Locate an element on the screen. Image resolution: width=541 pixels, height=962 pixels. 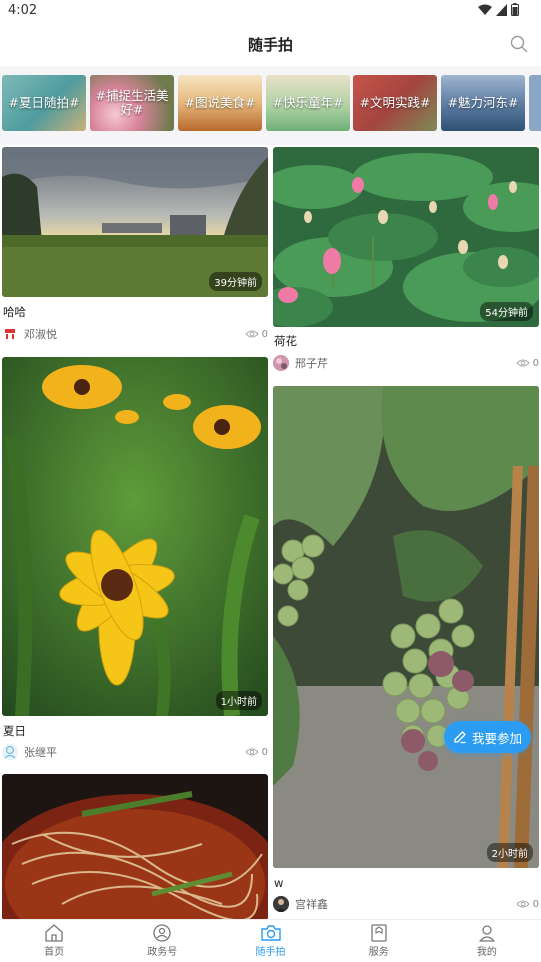
post-author: 宫祥鑫 is located at coordinates (311, 904).